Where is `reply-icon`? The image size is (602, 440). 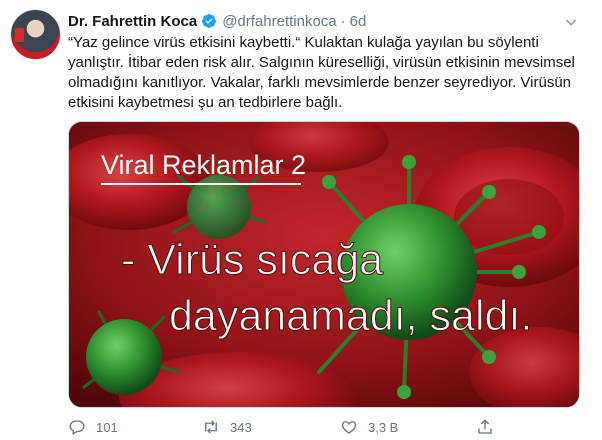 reply-icon is located at coordinates (77, 427).